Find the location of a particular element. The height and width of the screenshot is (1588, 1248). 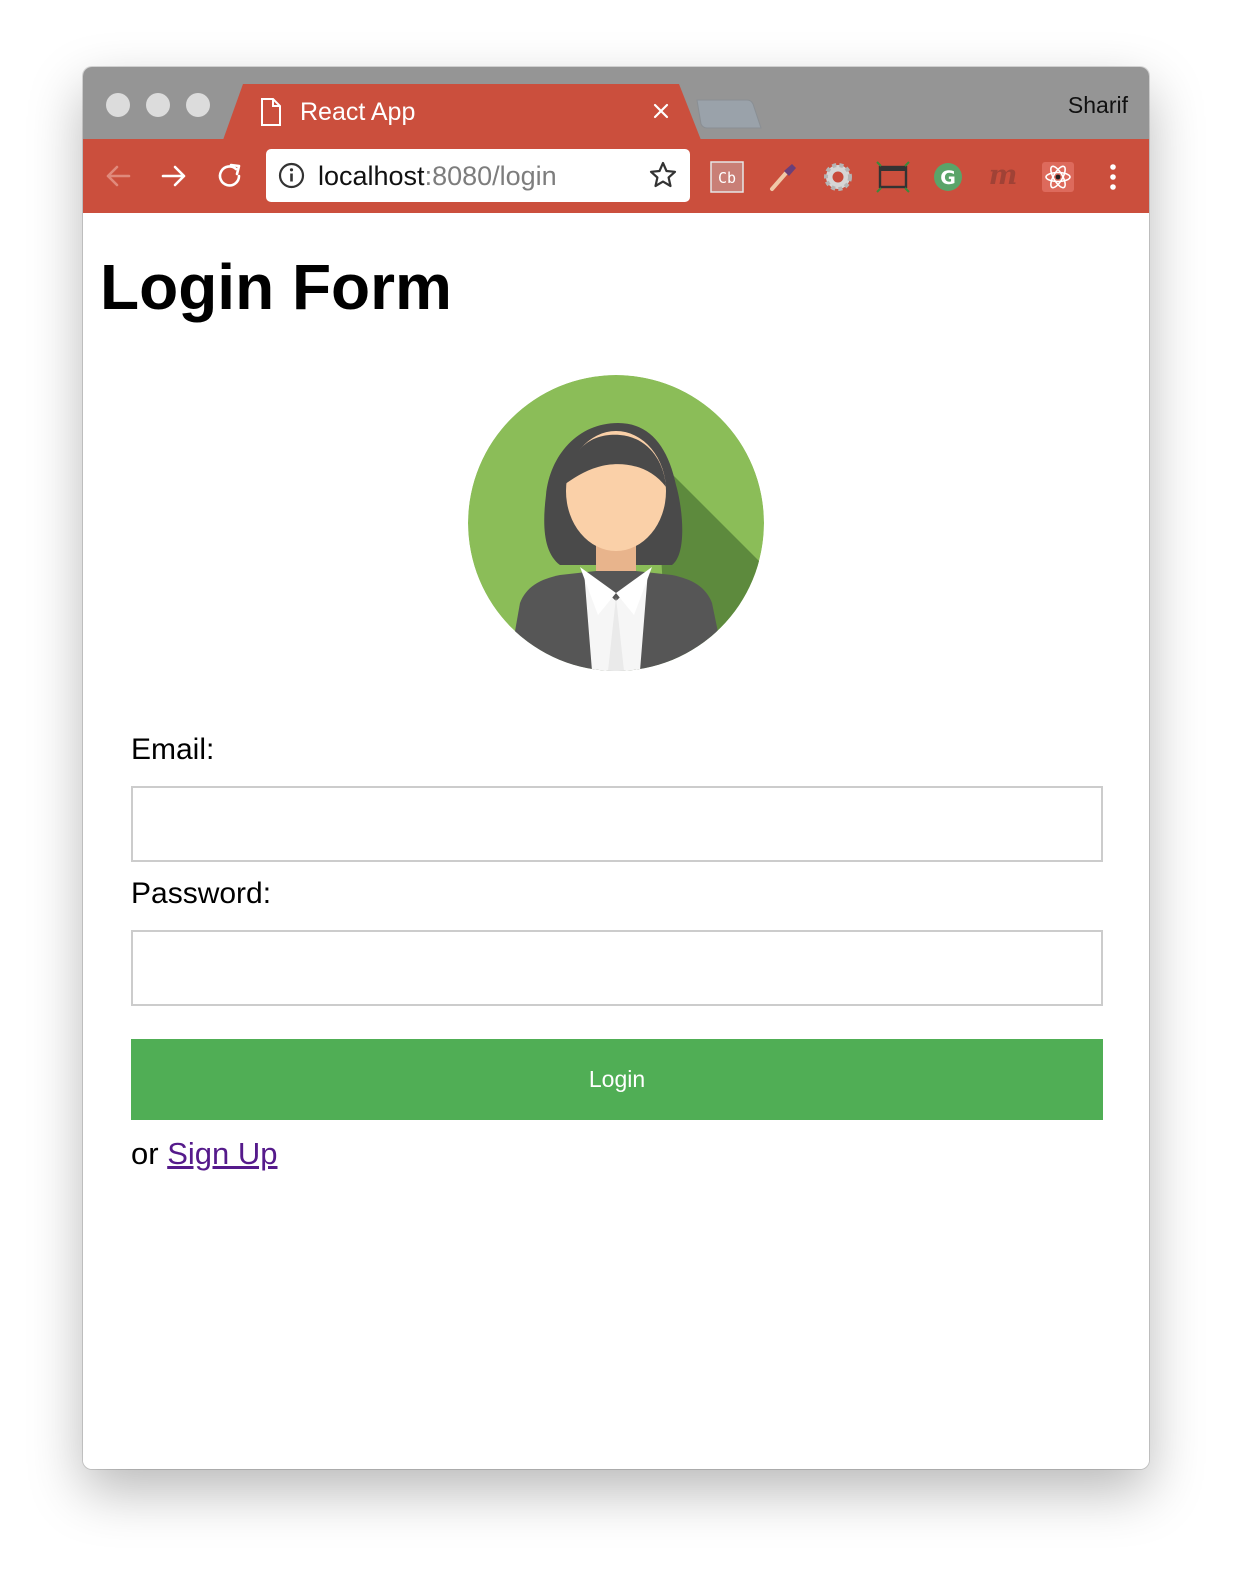

window-resizer-icon is located at coordinates (893, 177).